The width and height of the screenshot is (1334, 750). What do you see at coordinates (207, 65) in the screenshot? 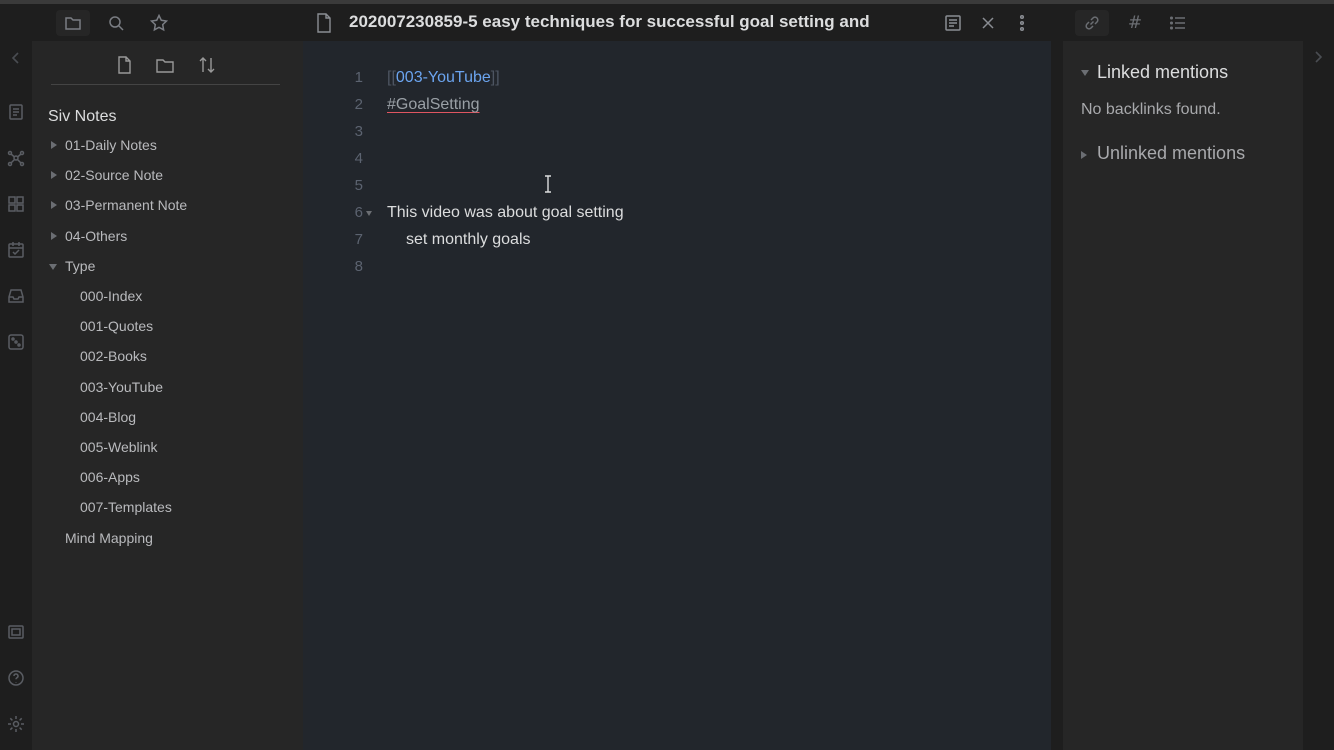
I see `sort-order-icon` at bounding box center [207, 65].